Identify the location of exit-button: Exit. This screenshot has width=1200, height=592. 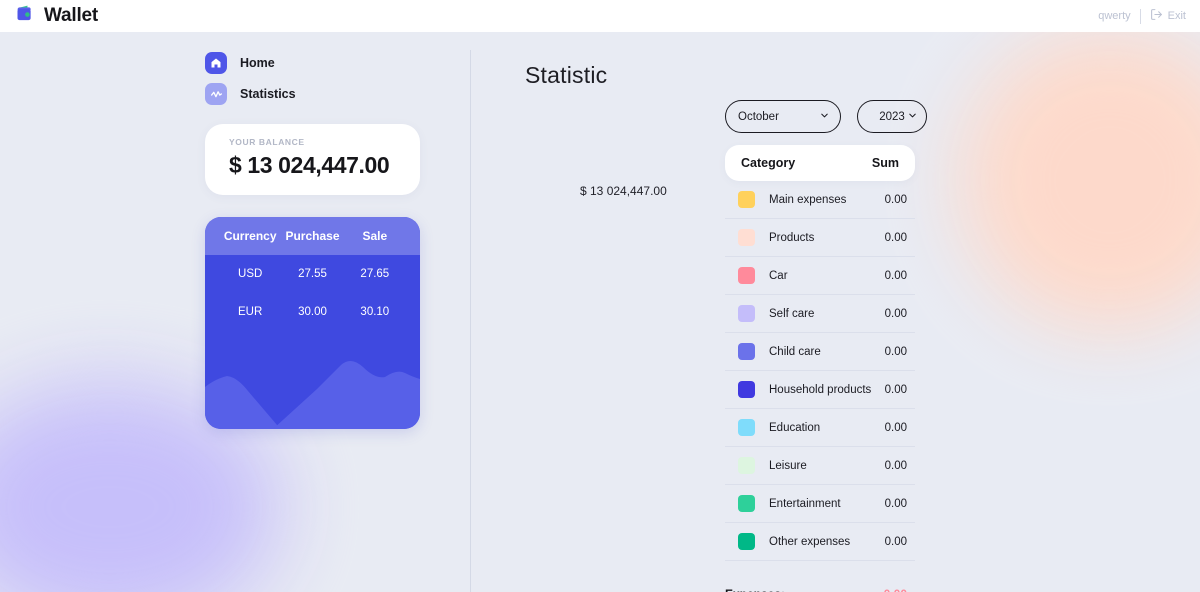
(1168, 16).